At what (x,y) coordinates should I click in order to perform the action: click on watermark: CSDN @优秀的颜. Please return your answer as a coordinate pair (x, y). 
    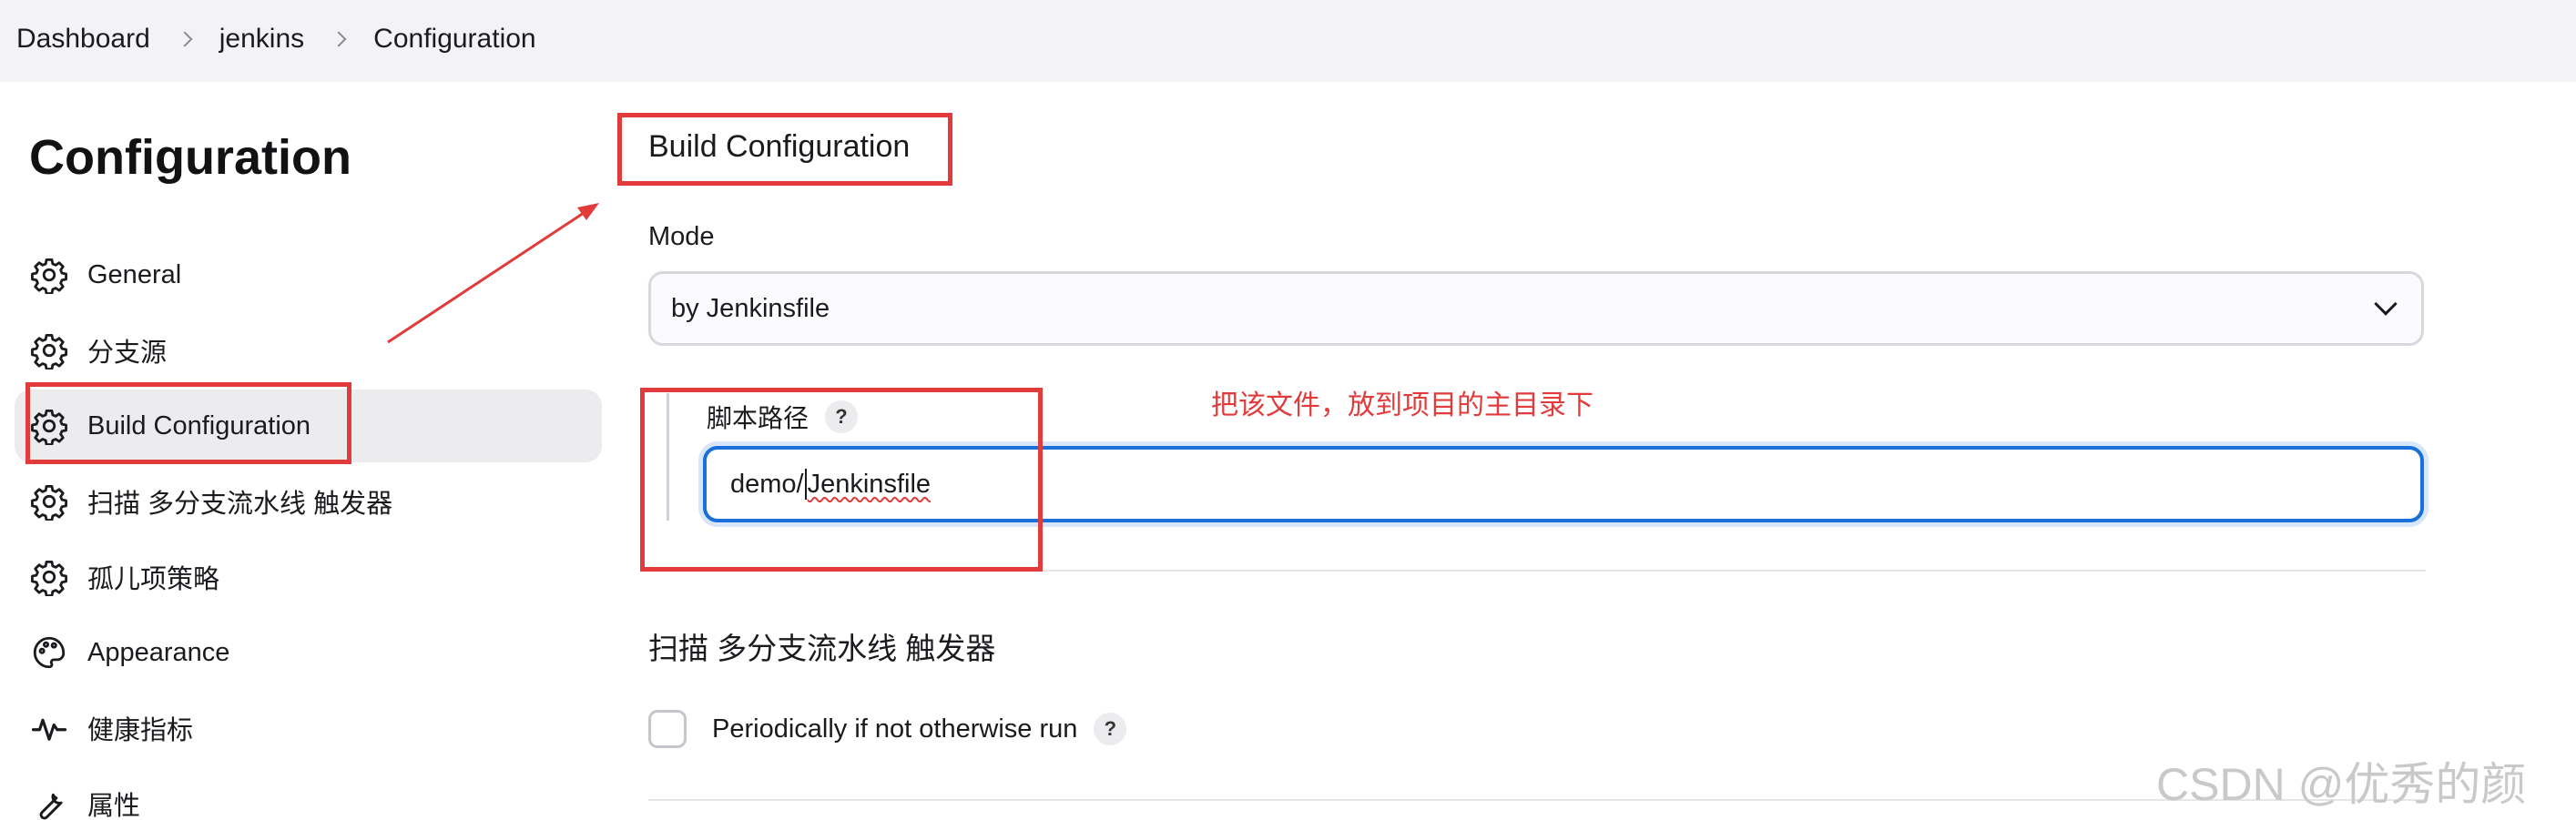
    Looking at the image, I should click on (2341, 785).